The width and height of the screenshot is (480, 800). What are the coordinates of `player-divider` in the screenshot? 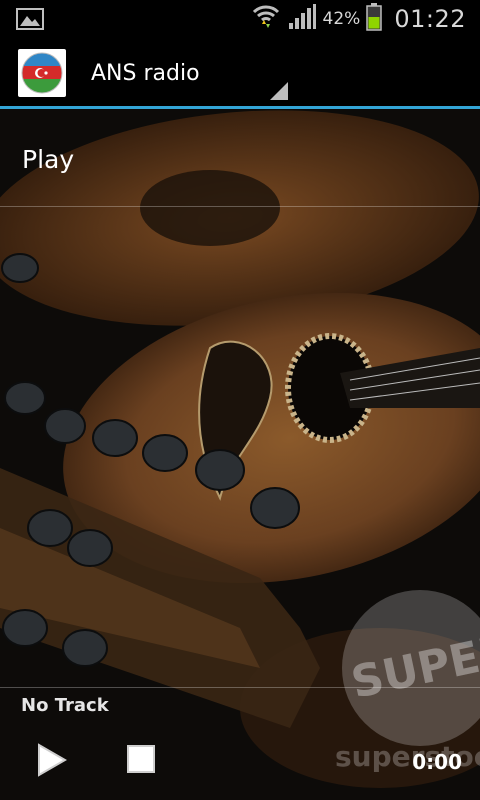 It's located at (240, 687).